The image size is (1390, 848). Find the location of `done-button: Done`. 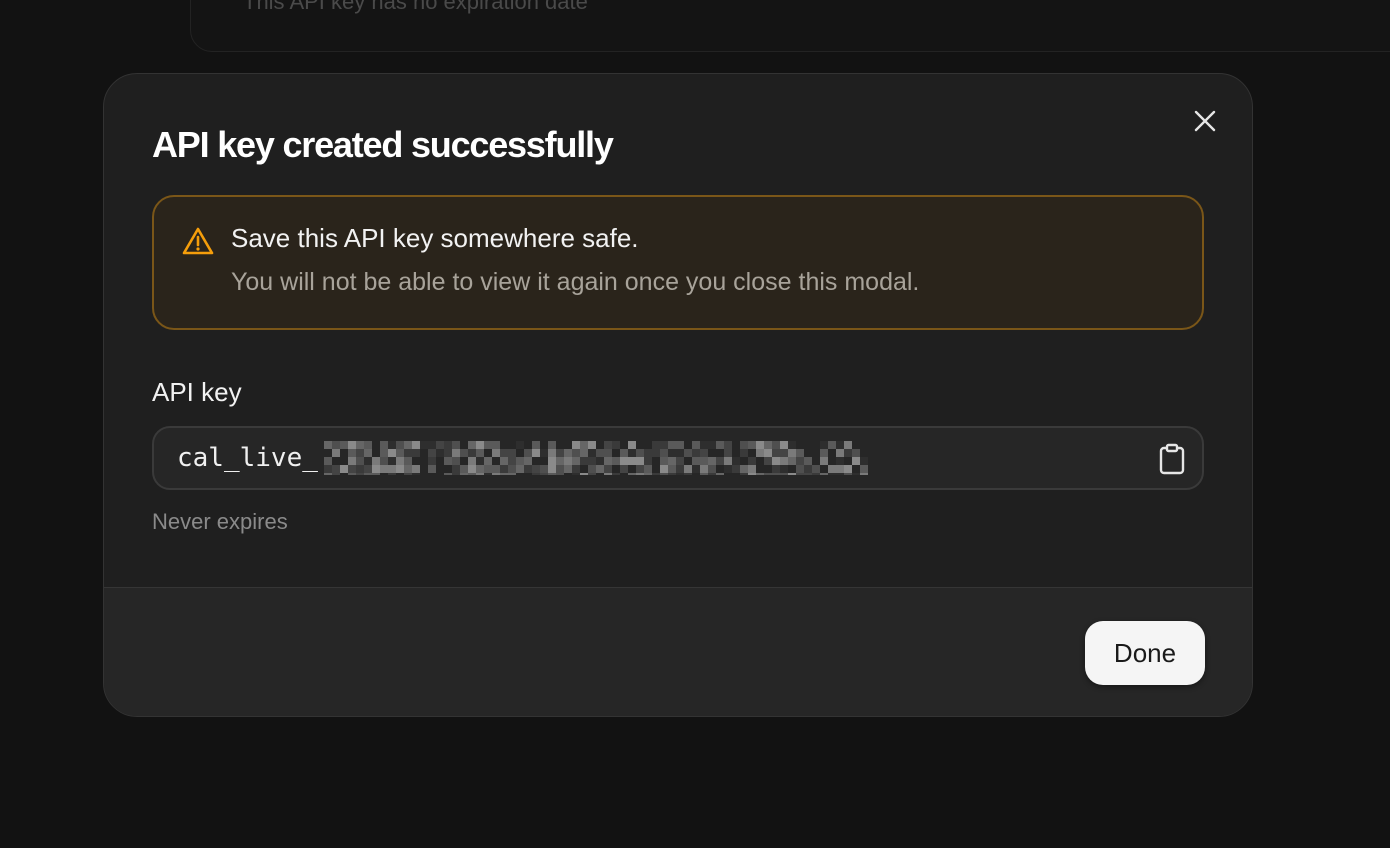

done-button: Done is located at coordinates (1145, 653).